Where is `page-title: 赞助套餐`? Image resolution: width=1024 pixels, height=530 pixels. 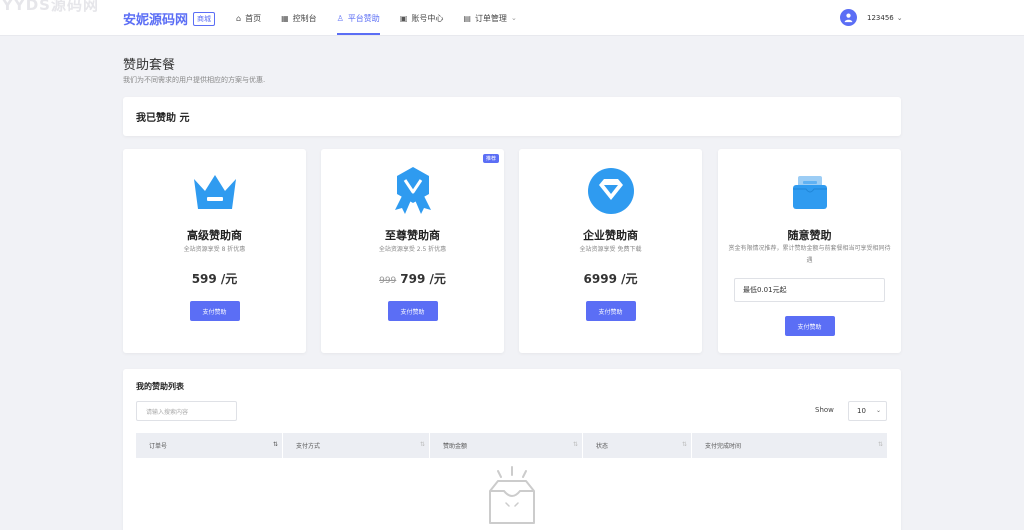 page-title: 赞助套餐 is located at coordinates (149, 65).